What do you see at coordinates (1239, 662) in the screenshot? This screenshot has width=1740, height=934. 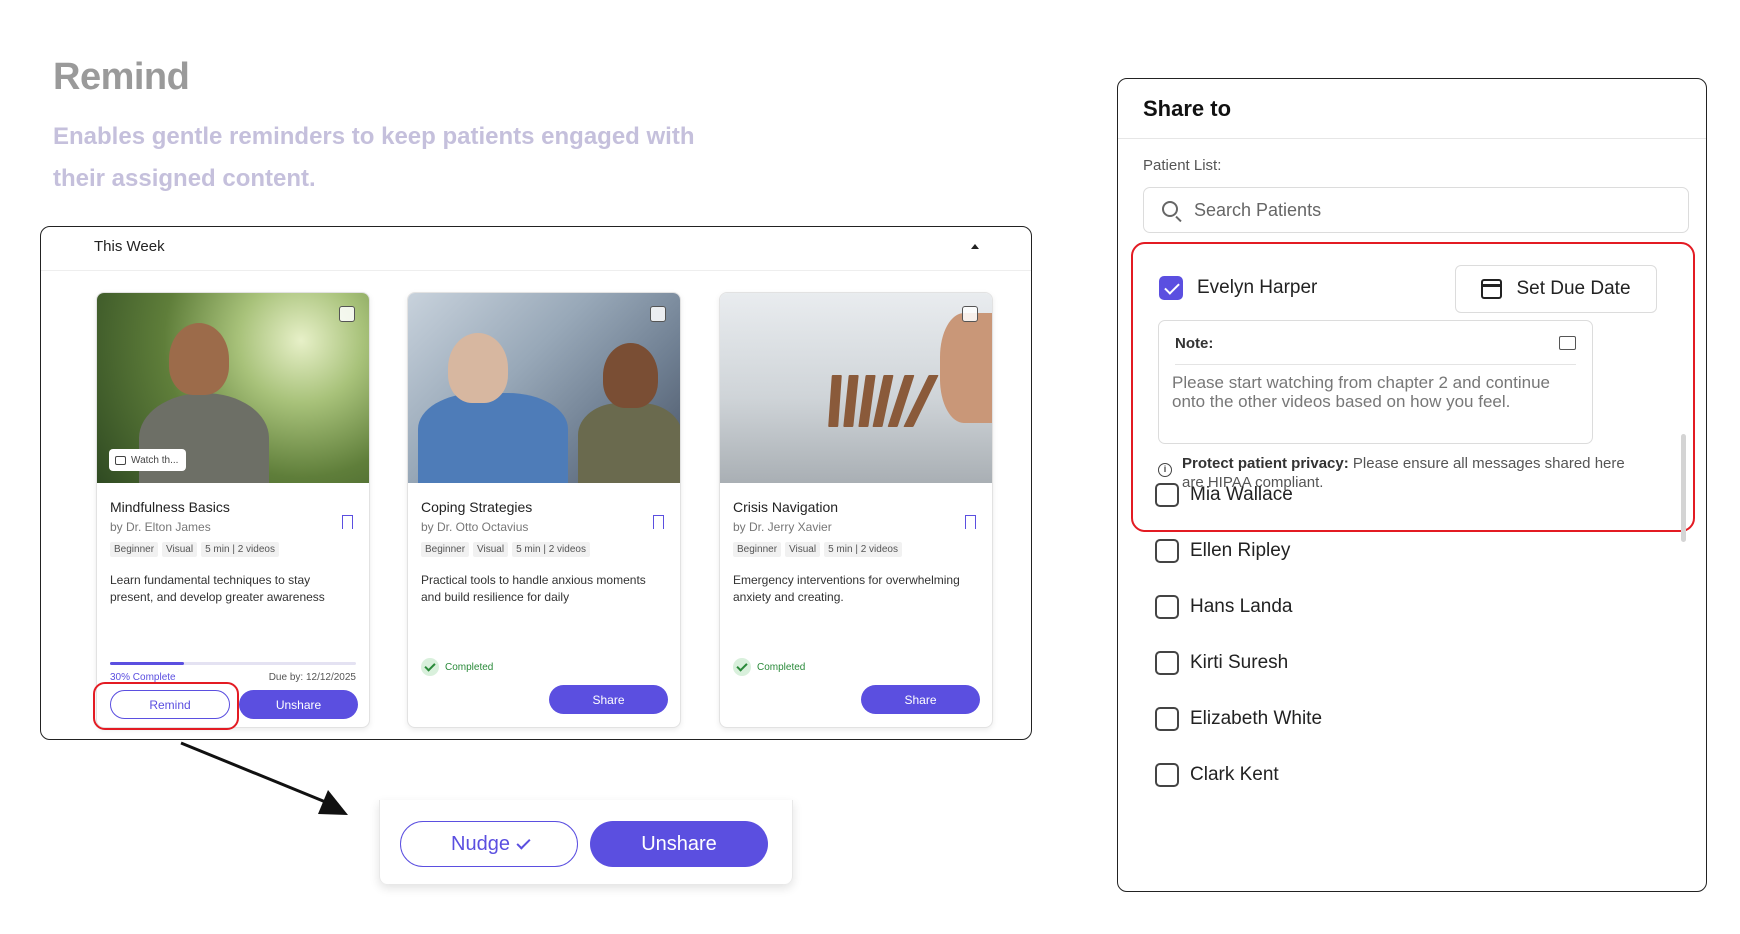 I see `patient-name: Kirti Suresh` at bounding box center [1239, 662].